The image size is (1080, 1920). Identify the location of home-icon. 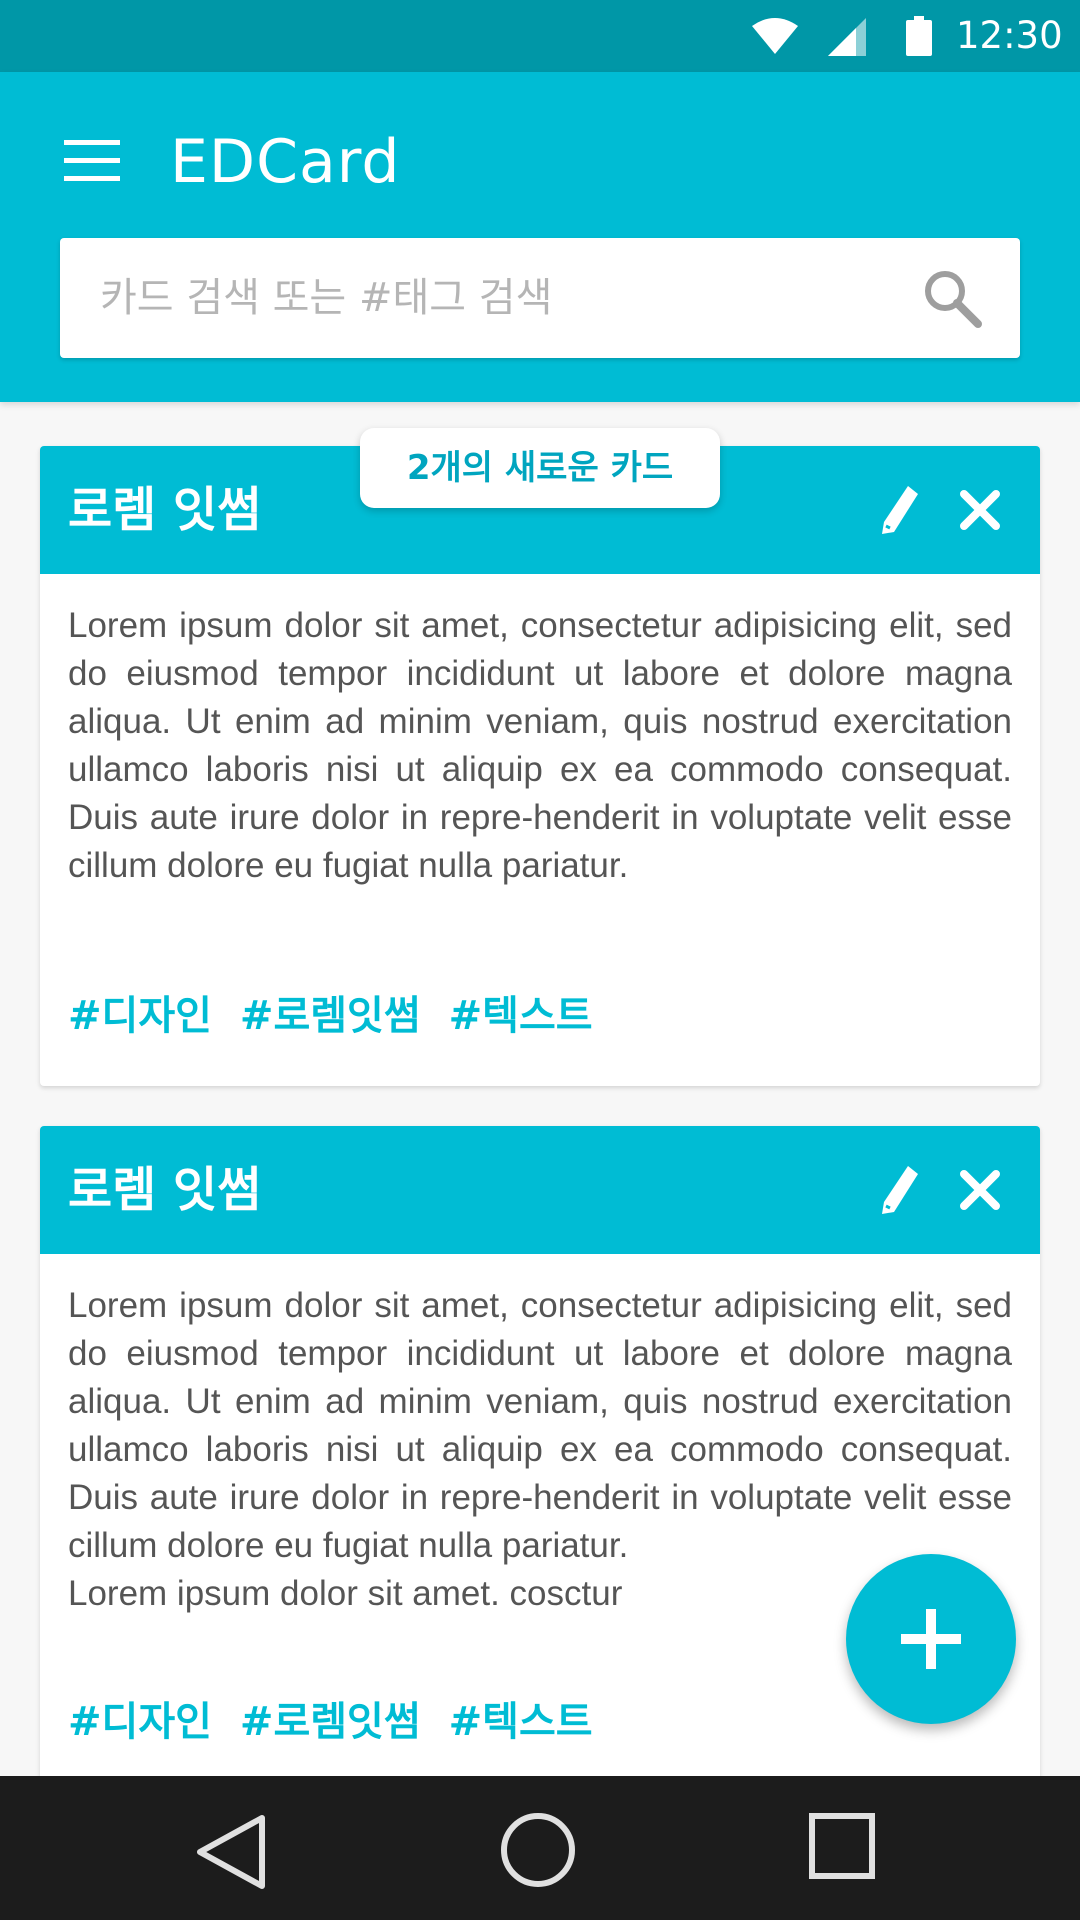
(538, 1850).